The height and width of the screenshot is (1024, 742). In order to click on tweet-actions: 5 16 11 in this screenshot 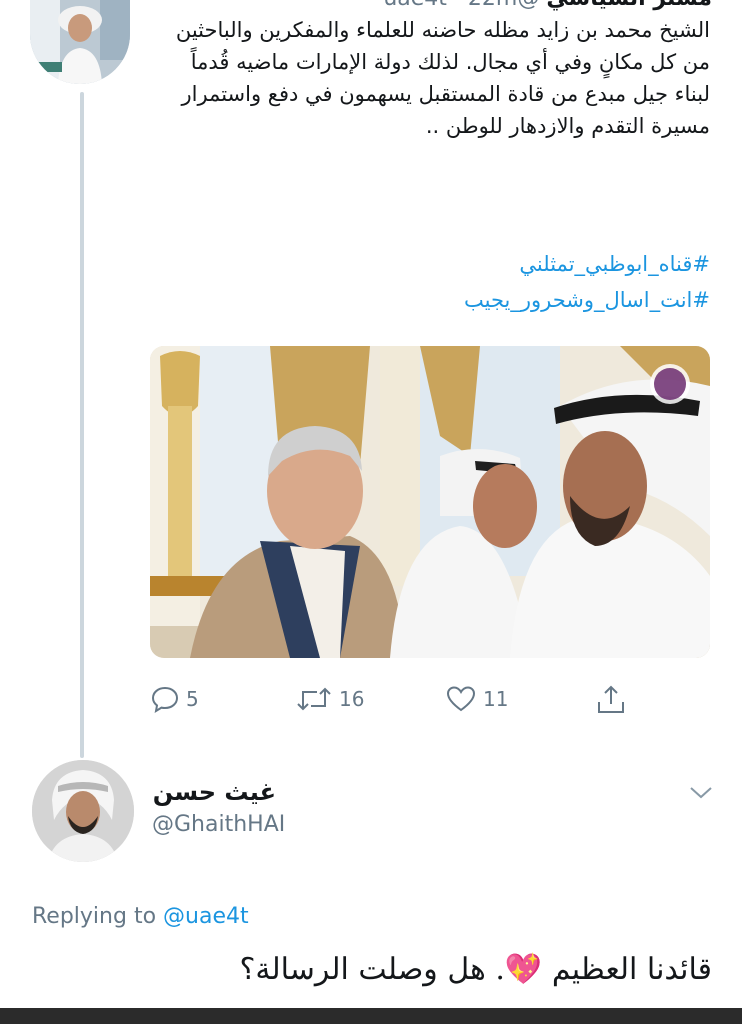, I will do `click(390, 700)`.